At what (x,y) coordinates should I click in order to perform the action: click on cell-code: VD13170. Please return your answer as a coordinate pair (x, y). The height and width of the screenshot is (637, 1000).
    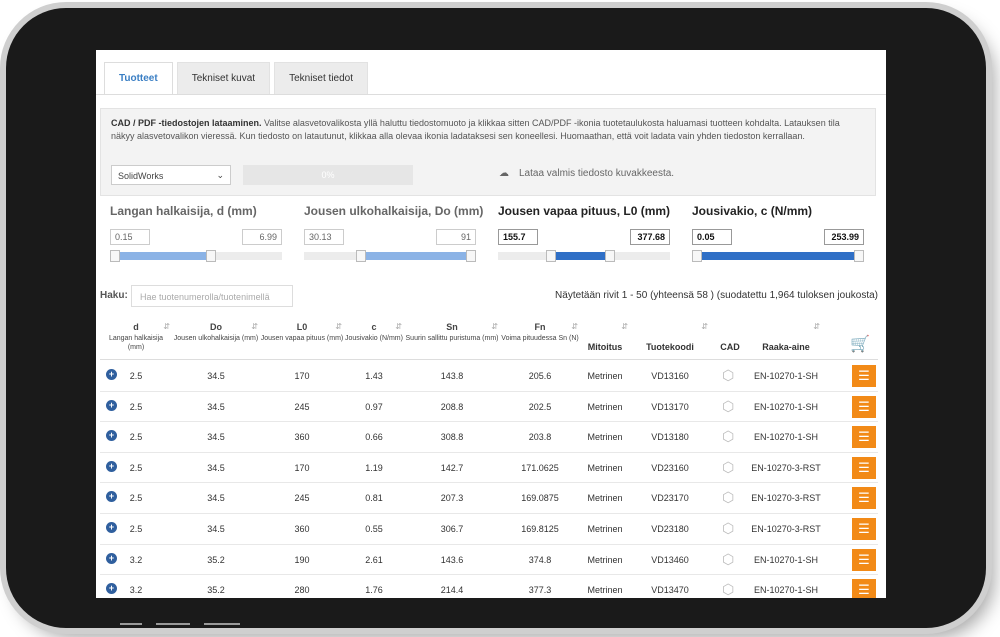
    Looking at the image, I should click on (670, 406).